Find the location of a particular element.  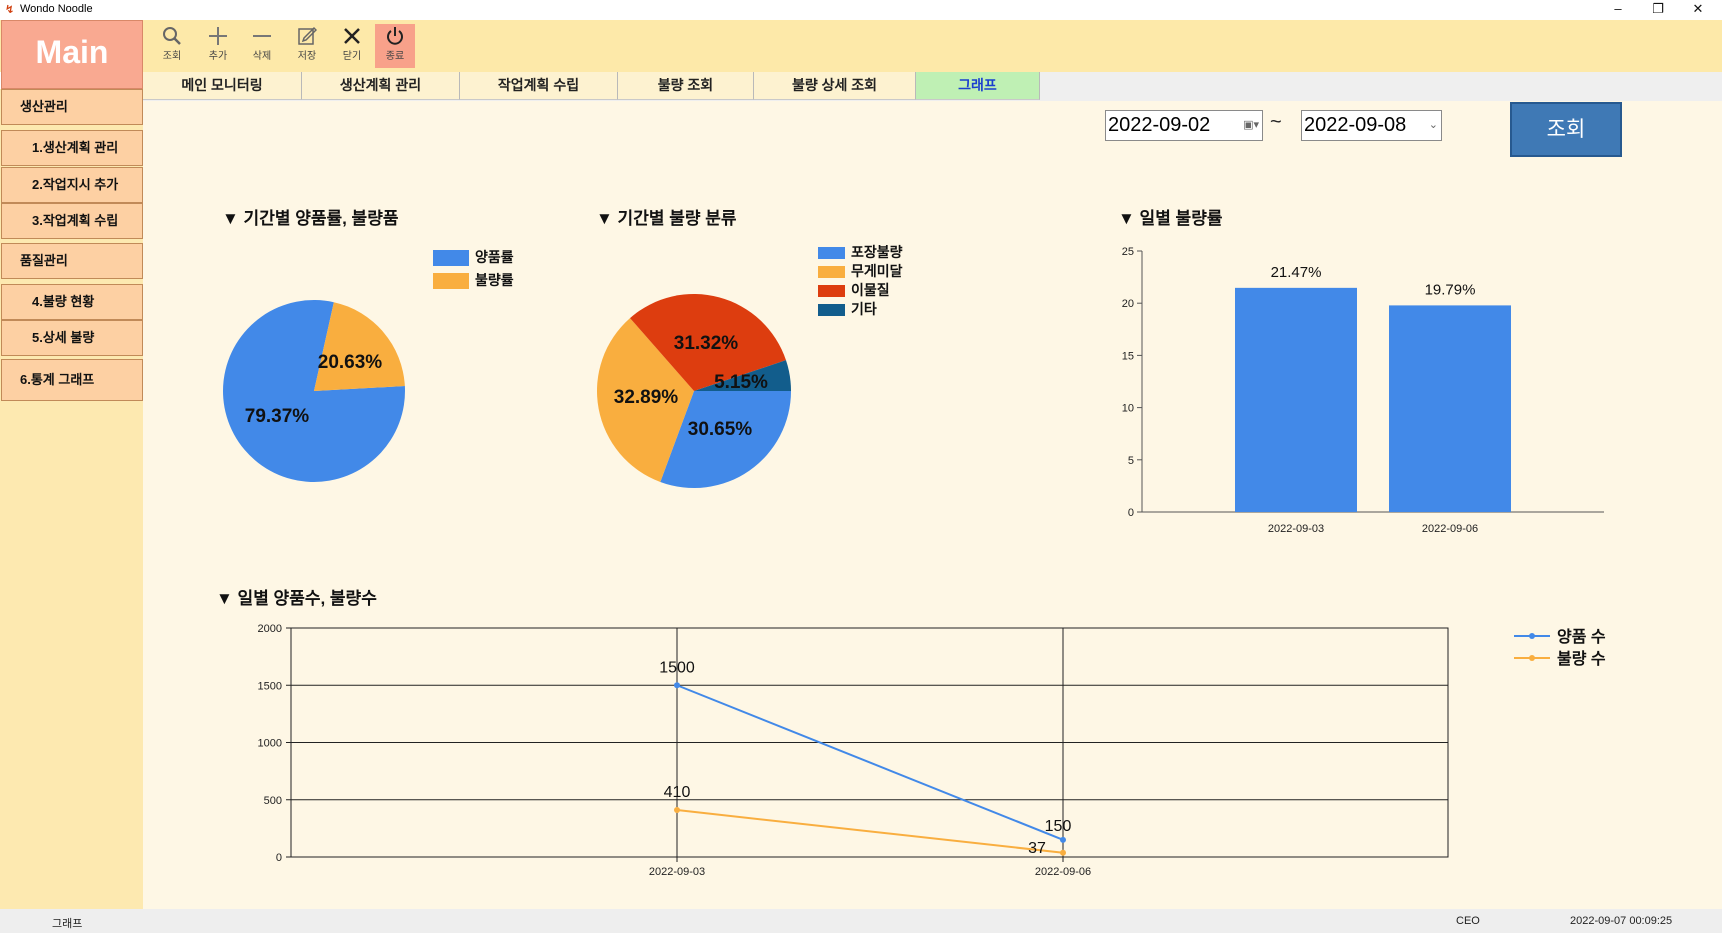

pie-defect-class-value-label: 31.32% is located at coordinates (706, 343).